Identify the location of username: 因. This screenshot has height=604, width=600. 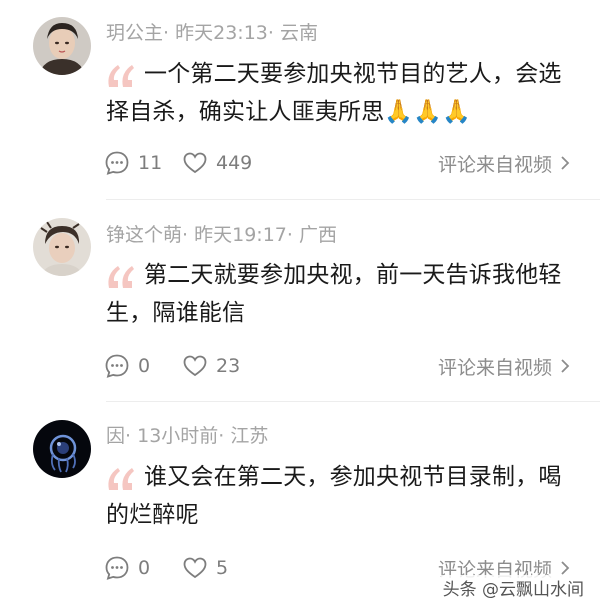
(115, 436).